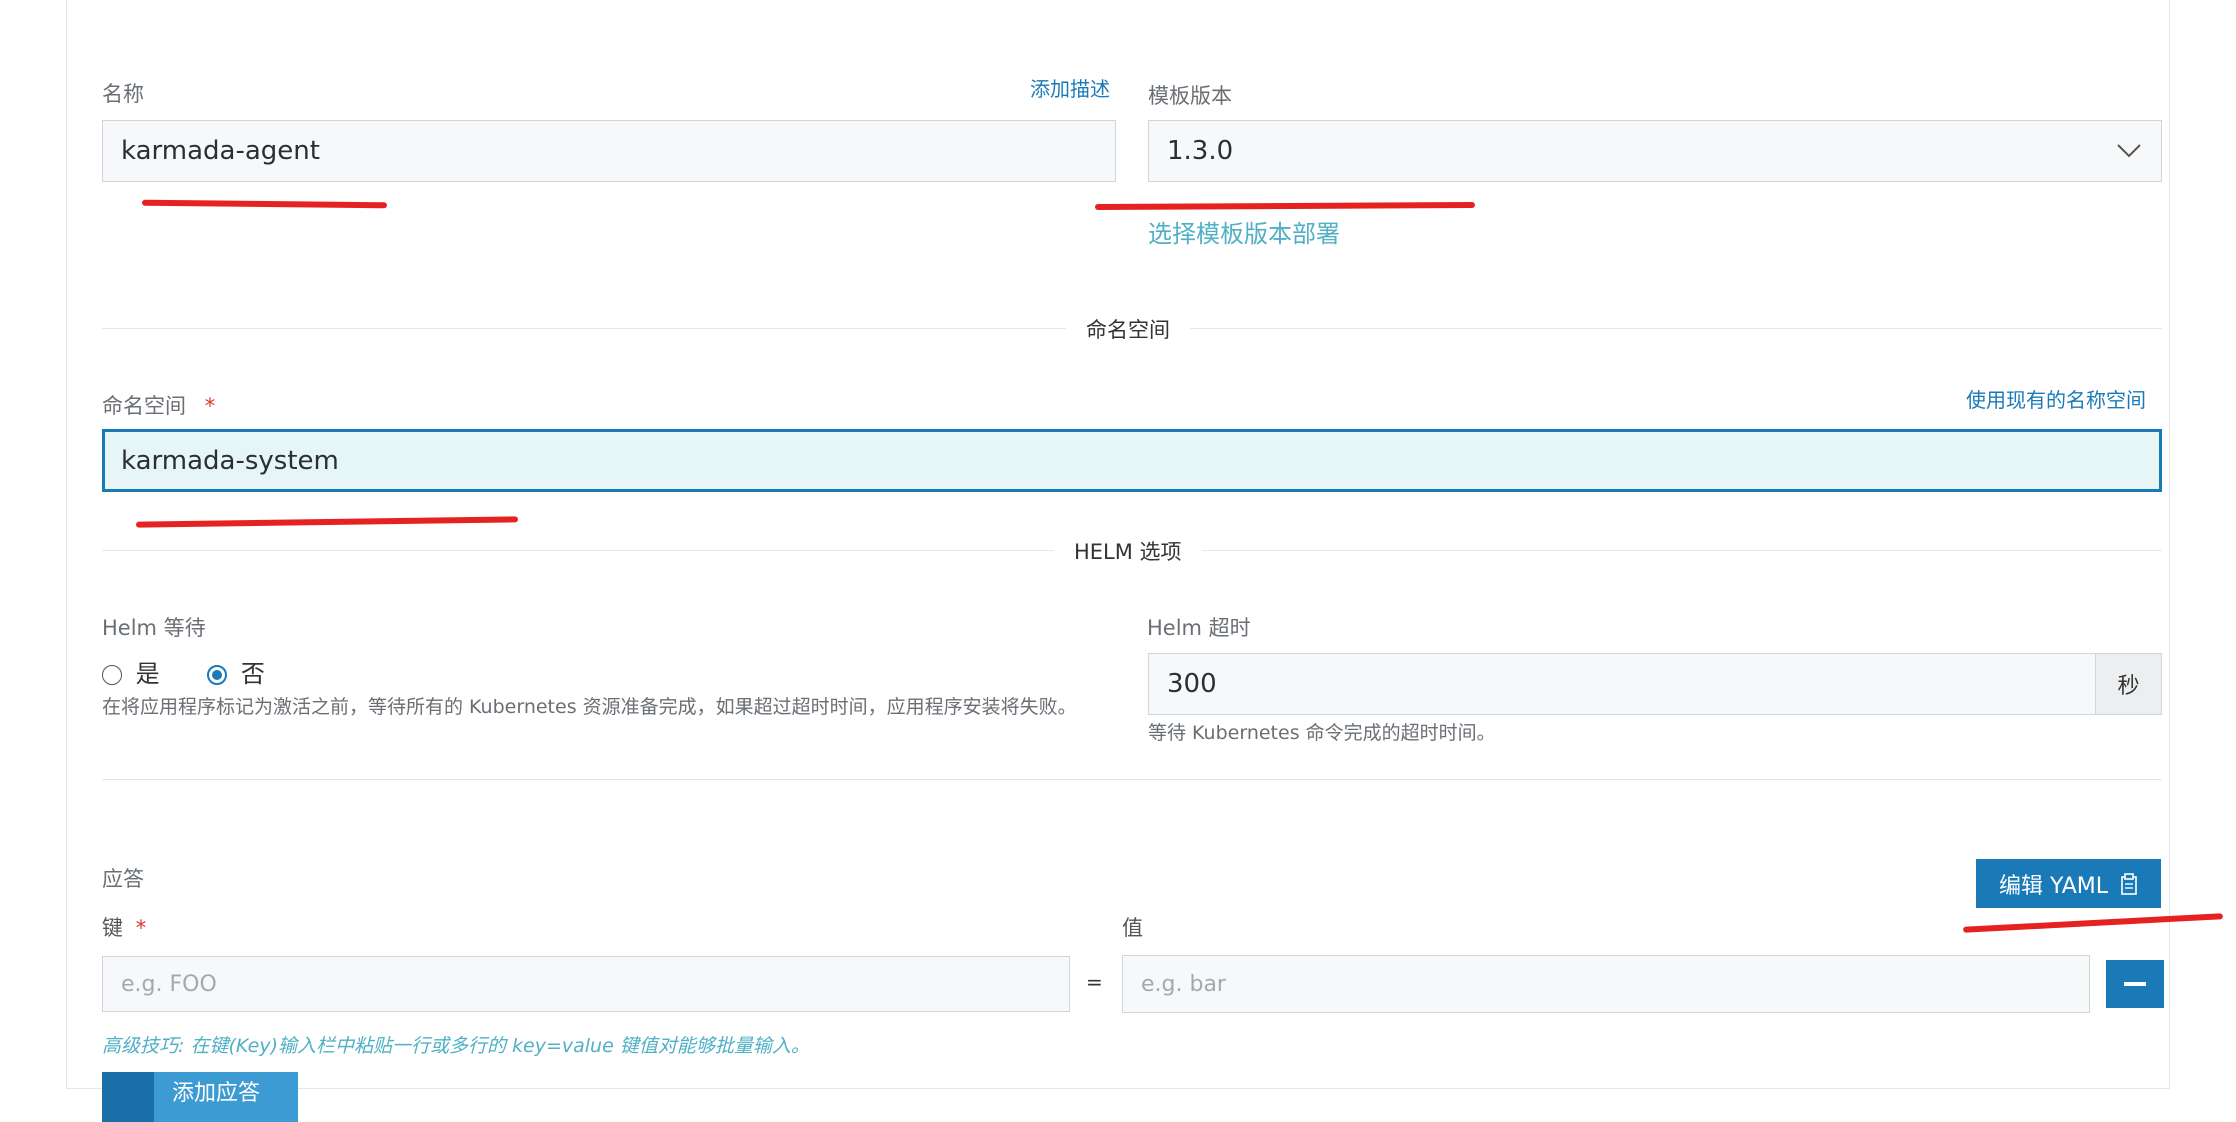 The image size is (2236, 1122). What do you see at coordinates (609, 151) in the screenshot?
I see `name-input: karmada-agent` at bounding box center [609, 151].